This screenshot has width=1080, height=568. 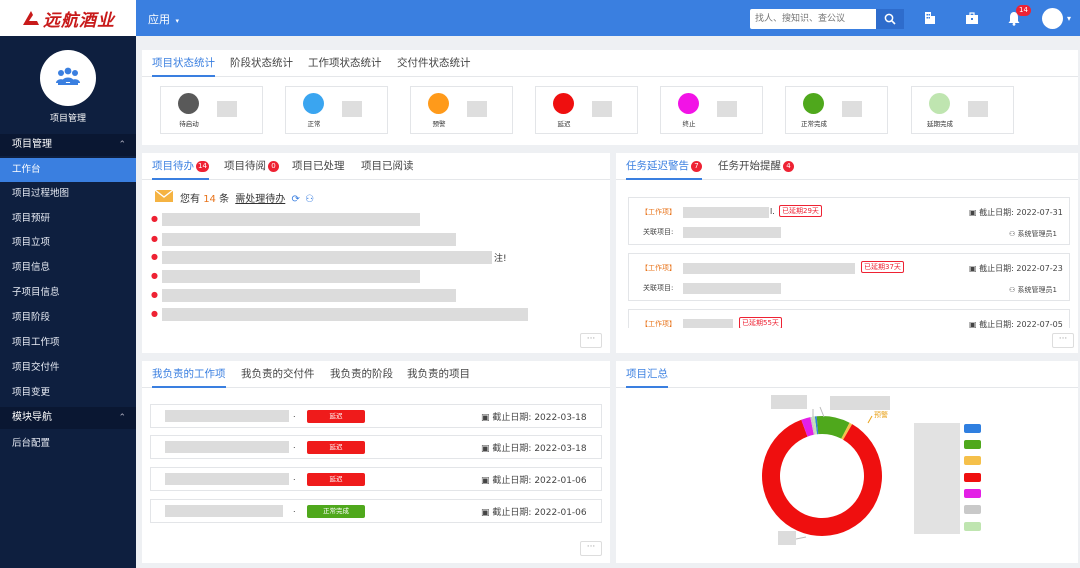 I want to click on sidebar-group-project: 项目管理 ⌃, so click(x=68, y=145).